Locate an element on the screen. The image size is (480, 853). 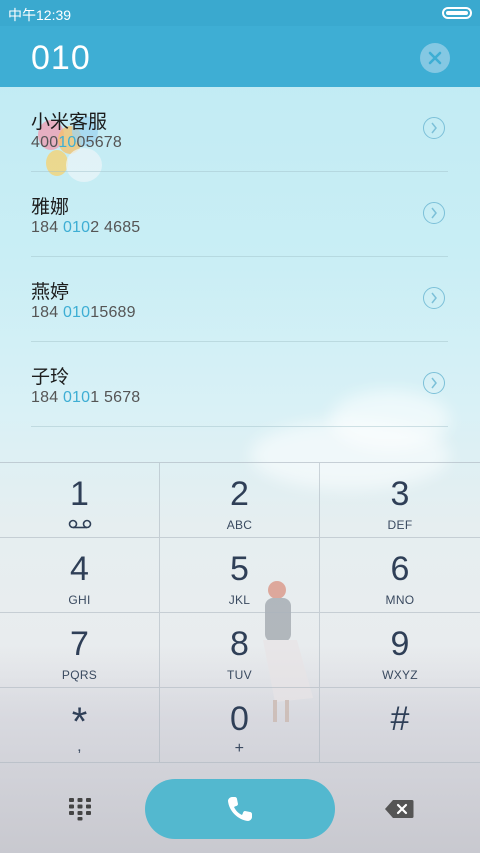
key-star: * , is located at coordinates (80, 725).